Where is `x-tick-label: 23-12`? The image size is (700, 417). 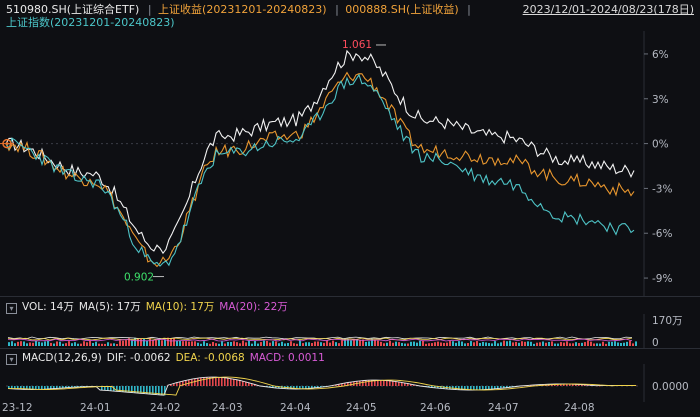
x-tick-label: 23-12 is located at coordinates (17, 408).